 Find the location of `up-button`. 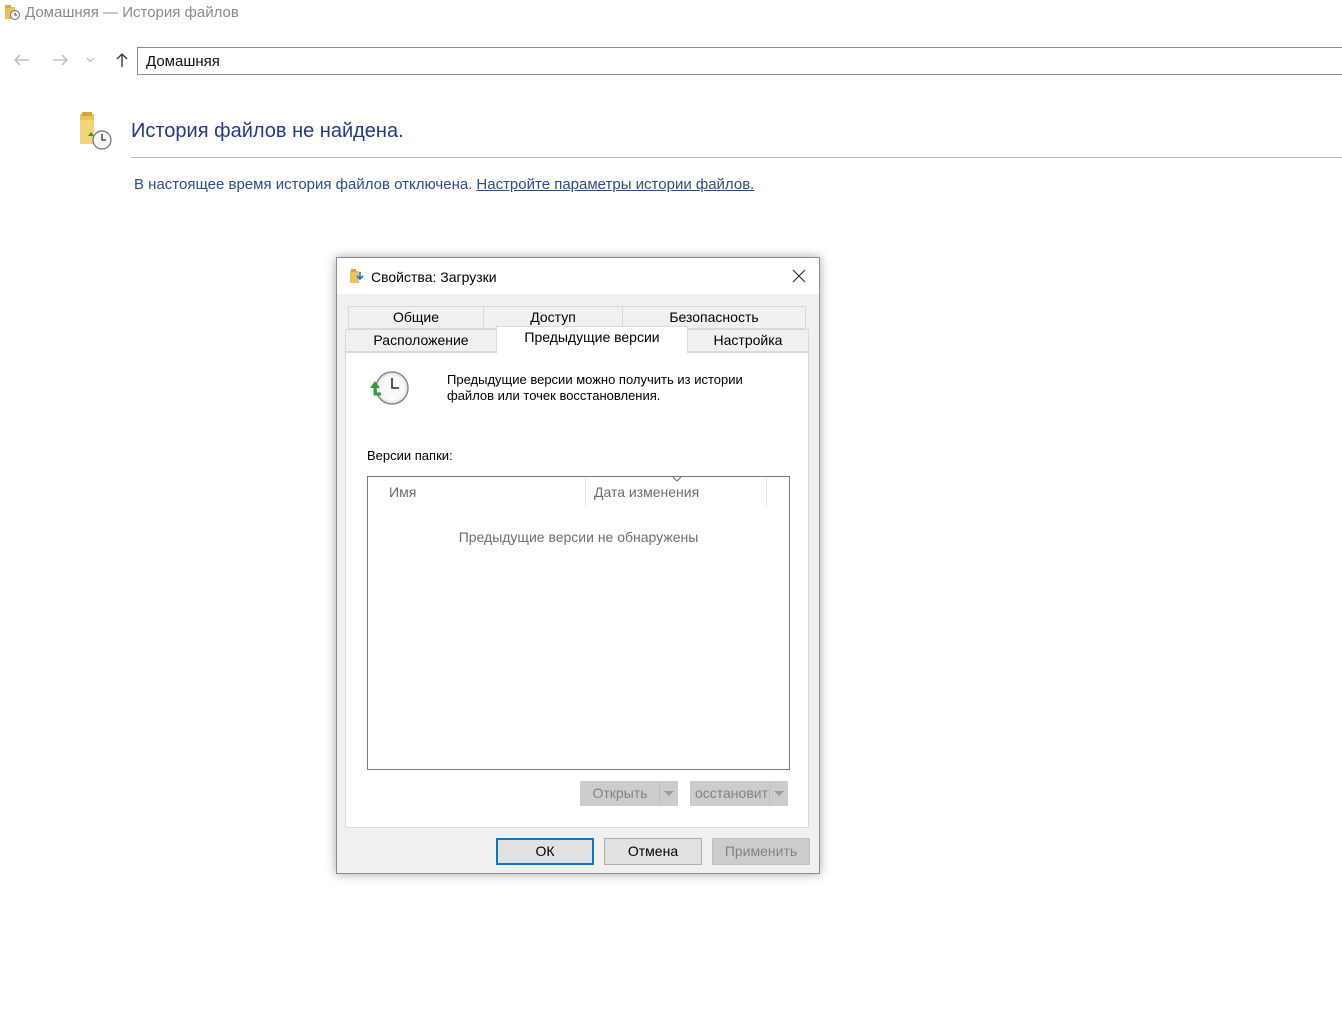

up-button is located at coordinates (122, 60).